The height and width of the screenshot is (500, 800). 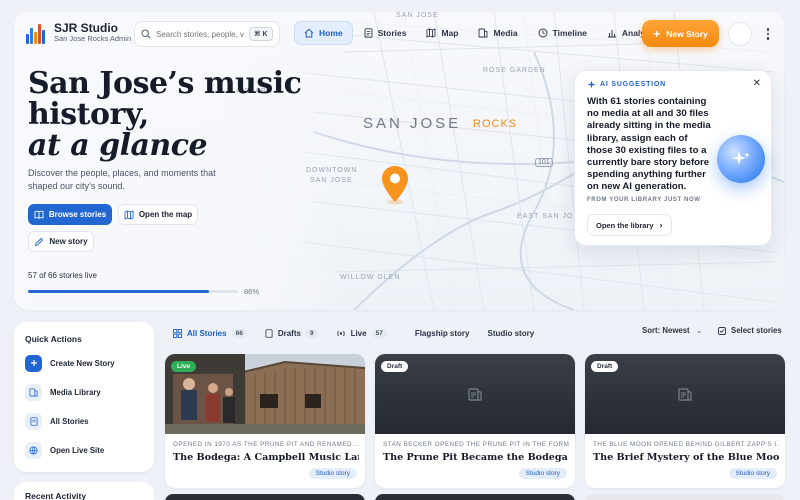 I want to click on media-icon, so click(x=483, y=33).